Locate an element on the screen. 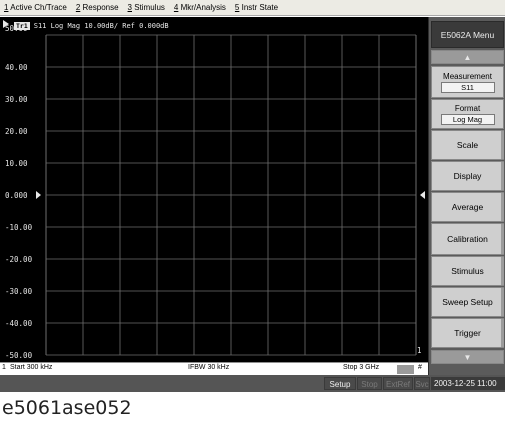 The image size is (505, 425). softkey-scroll-down-button: ▼ is located at coordinates (467, 357).